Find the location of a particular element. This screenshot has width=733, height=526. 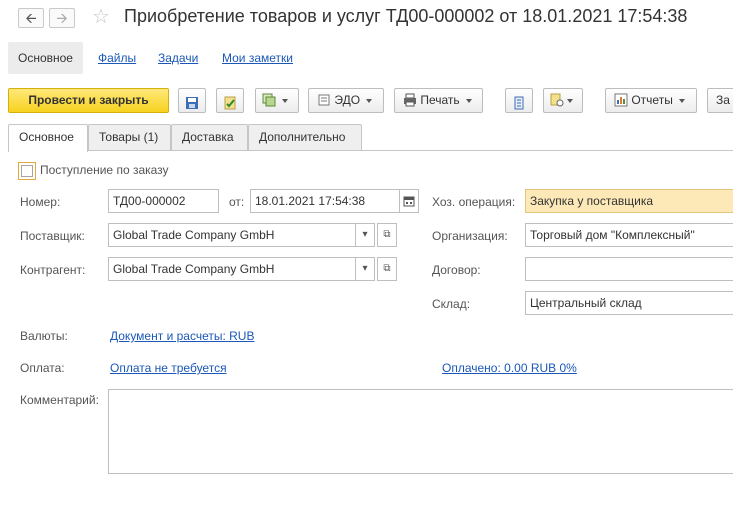

number-label: Номер: is located at coordinates (40, 202).